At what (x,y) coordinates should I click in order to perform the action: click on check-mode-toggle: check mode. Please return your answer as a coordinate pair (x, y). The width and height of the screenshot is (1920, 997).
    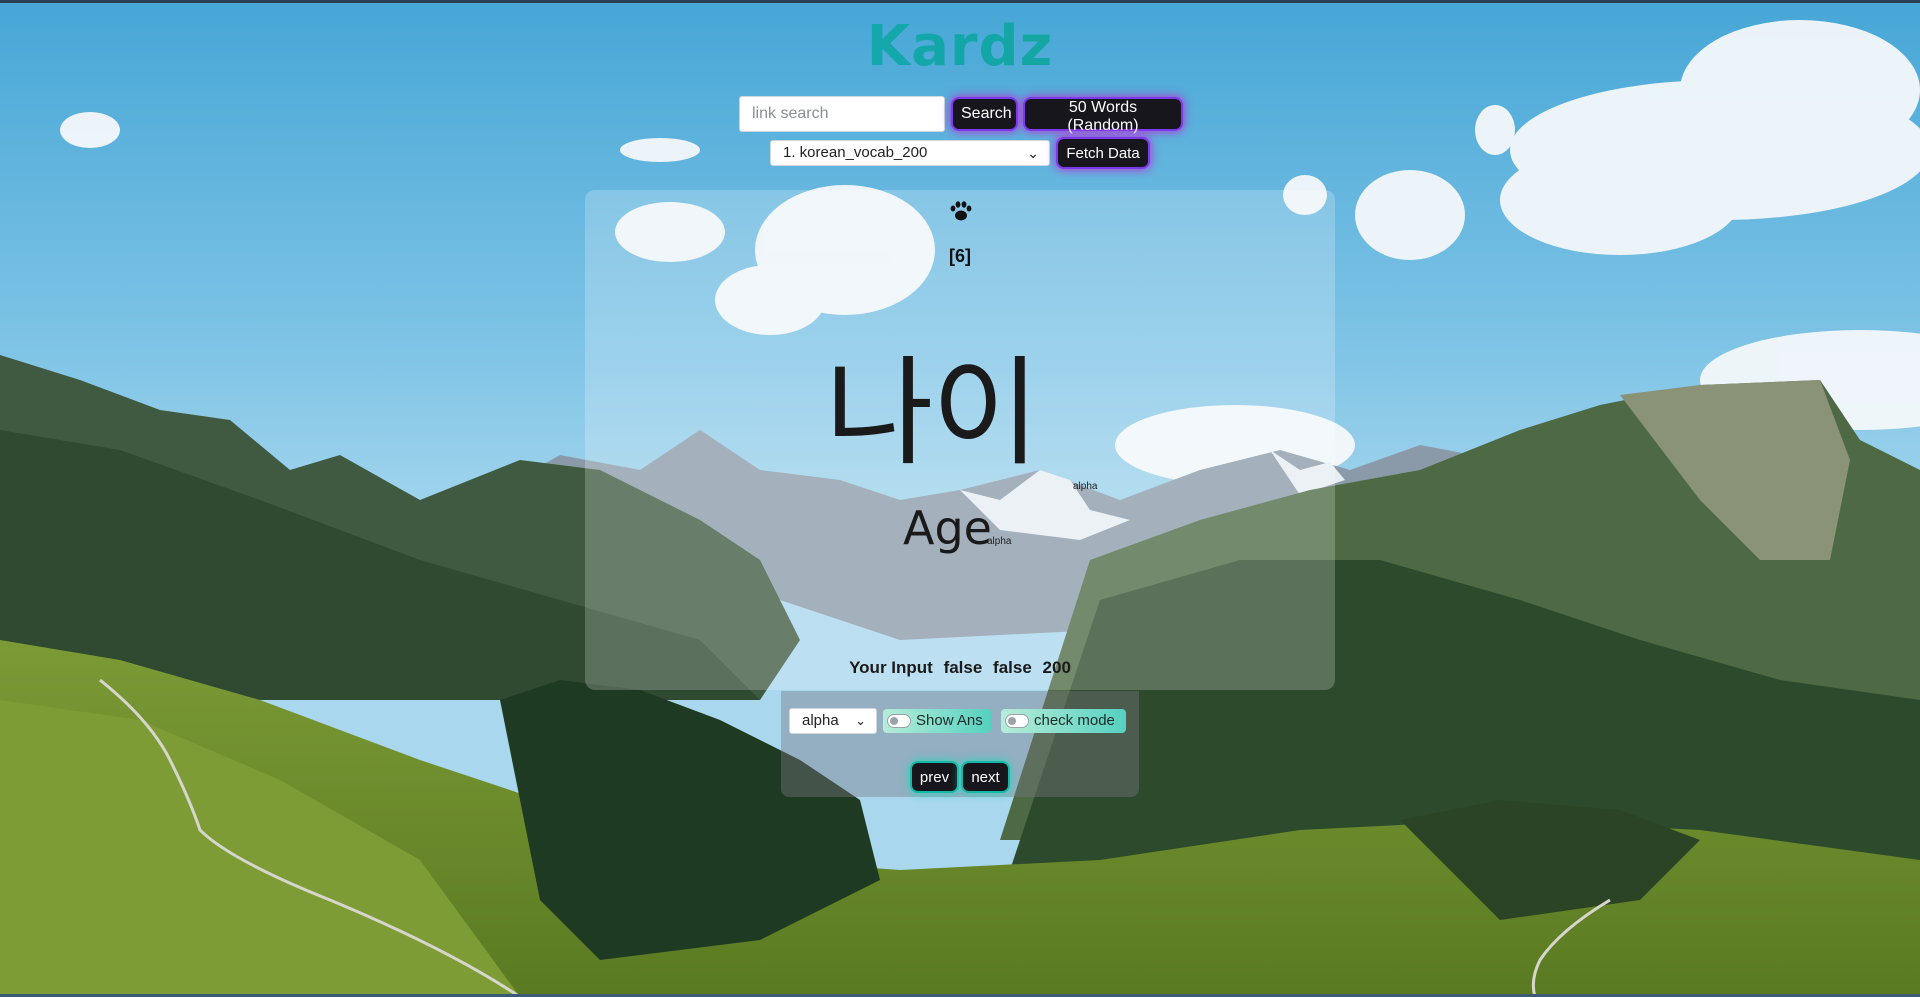
    Looking at the image, I should click on (1063, 721).